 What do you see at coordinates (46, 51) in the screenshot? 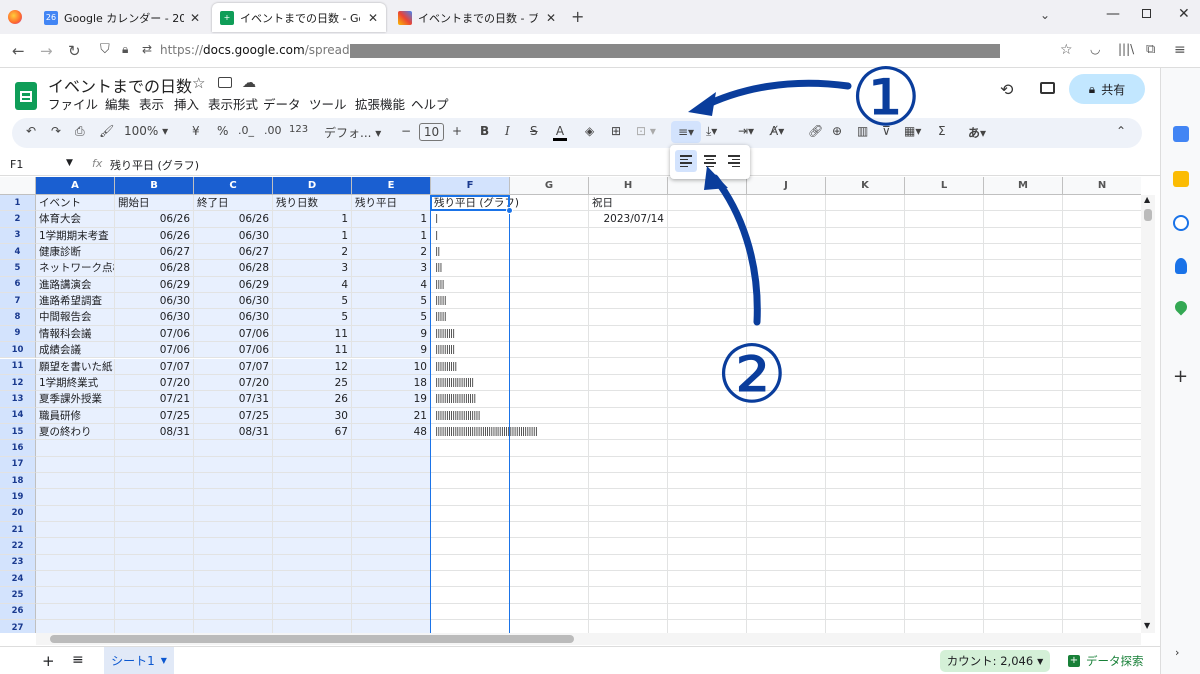
I see `forward-arrow-icon: →` at bounding box center [46, 51].